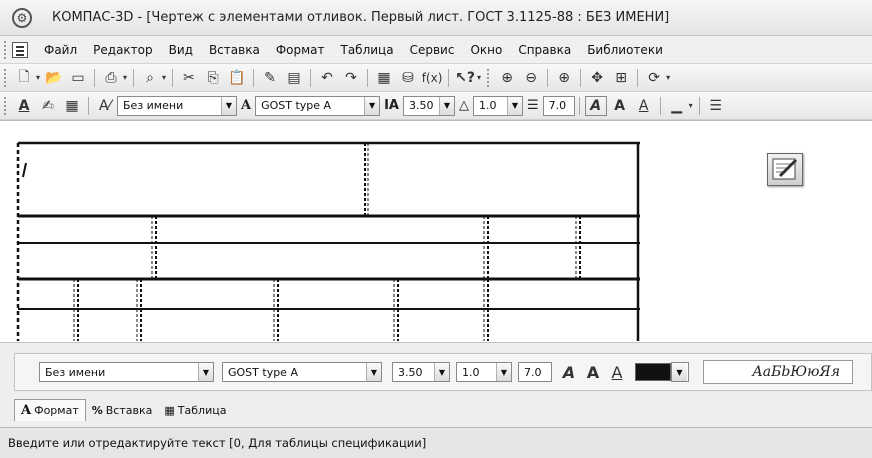  What do you see at coordinates (122, 50) in the screenshot?
I see `menu-edit: Редактор` at bounding box center [122, 50].